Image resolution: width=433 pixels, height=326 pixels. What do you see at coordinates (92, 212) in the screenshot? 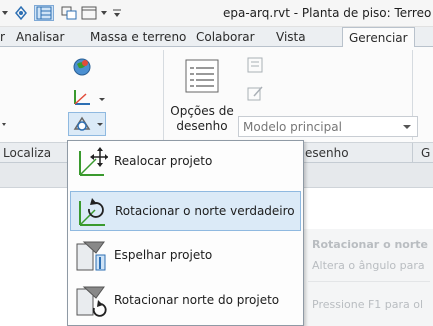
I see `rotate-true-north-icon` at bounding box center [92, 212].